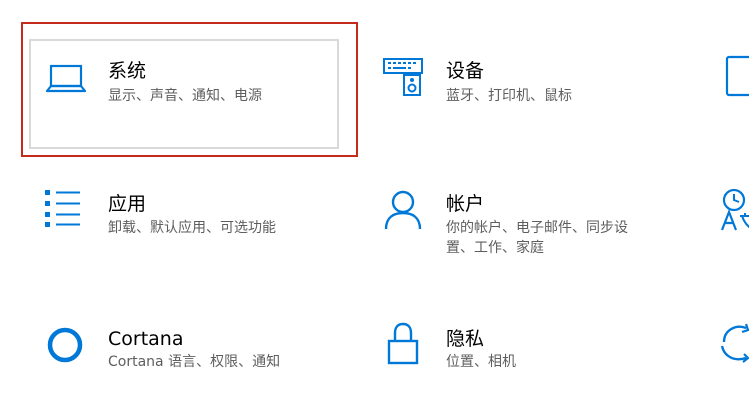 The width and height of the screenshot is (749, 400). I want to click on tile-accounts-title: 帐户, so click(465, 204).